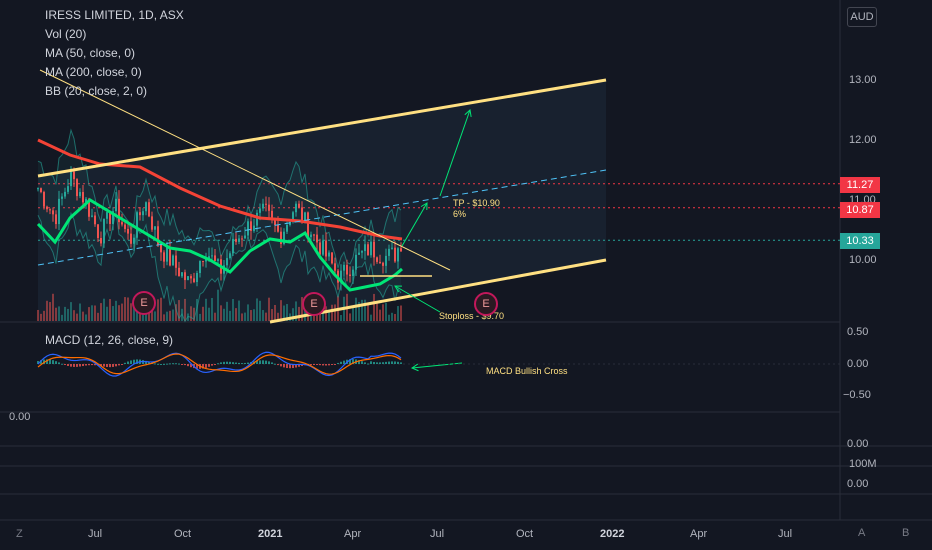  Describe the element at coordinates (96, 91) in the screenshot. I see `indicator-bb: BB (20, close, 2, 0)` at that location.